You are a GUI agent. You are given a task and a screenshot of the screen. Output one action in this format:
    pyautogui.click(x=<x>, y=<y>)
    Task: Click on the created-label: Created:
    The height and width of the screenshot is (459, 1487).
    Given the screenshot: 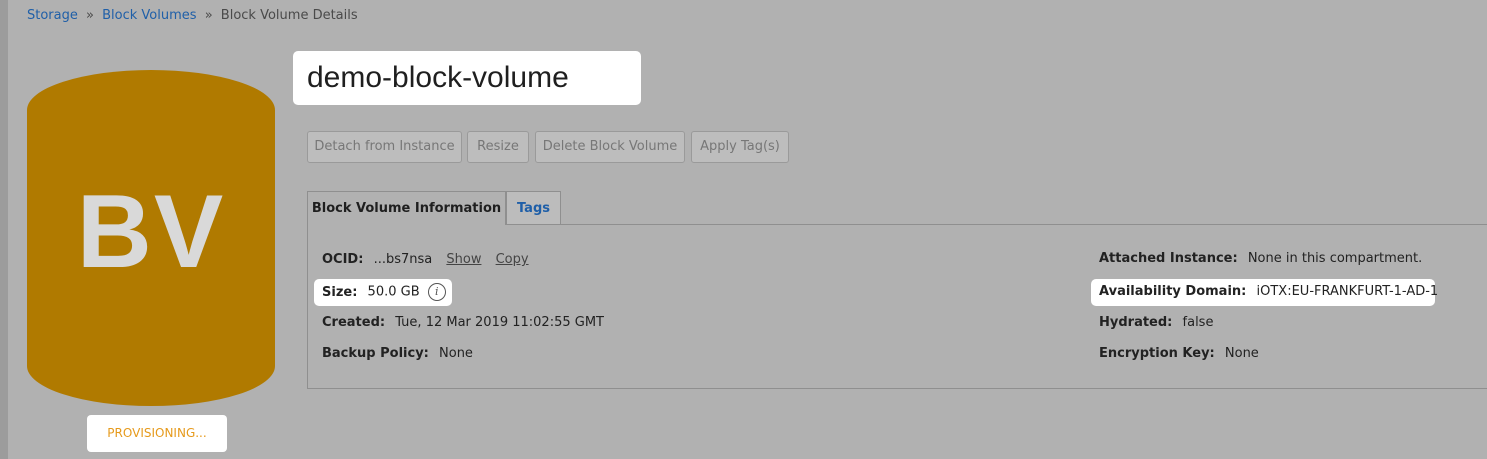 What is the action you would take?
    pyautogui.click(x=354, y=322)
    